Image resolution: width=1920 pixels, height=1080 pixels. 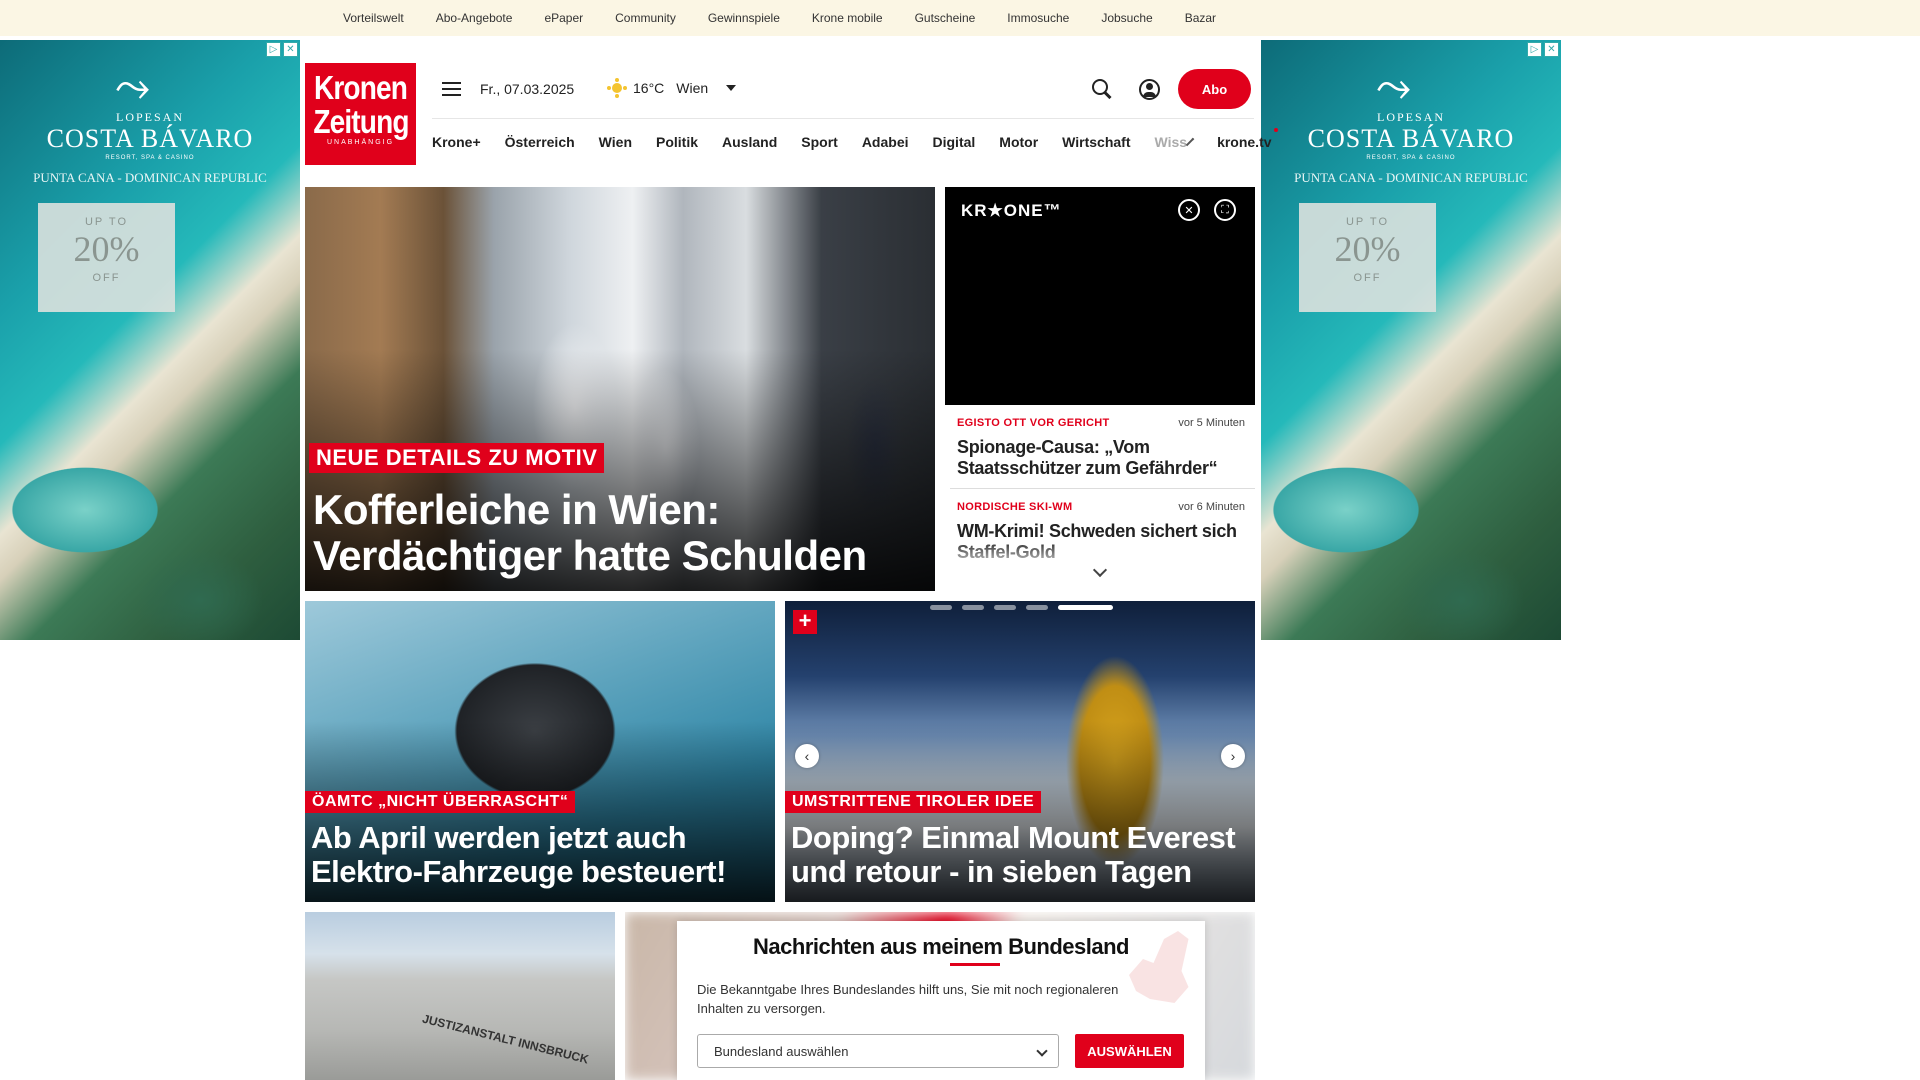 I want to click on carousel-indicators, so click(x=1021, y=607).